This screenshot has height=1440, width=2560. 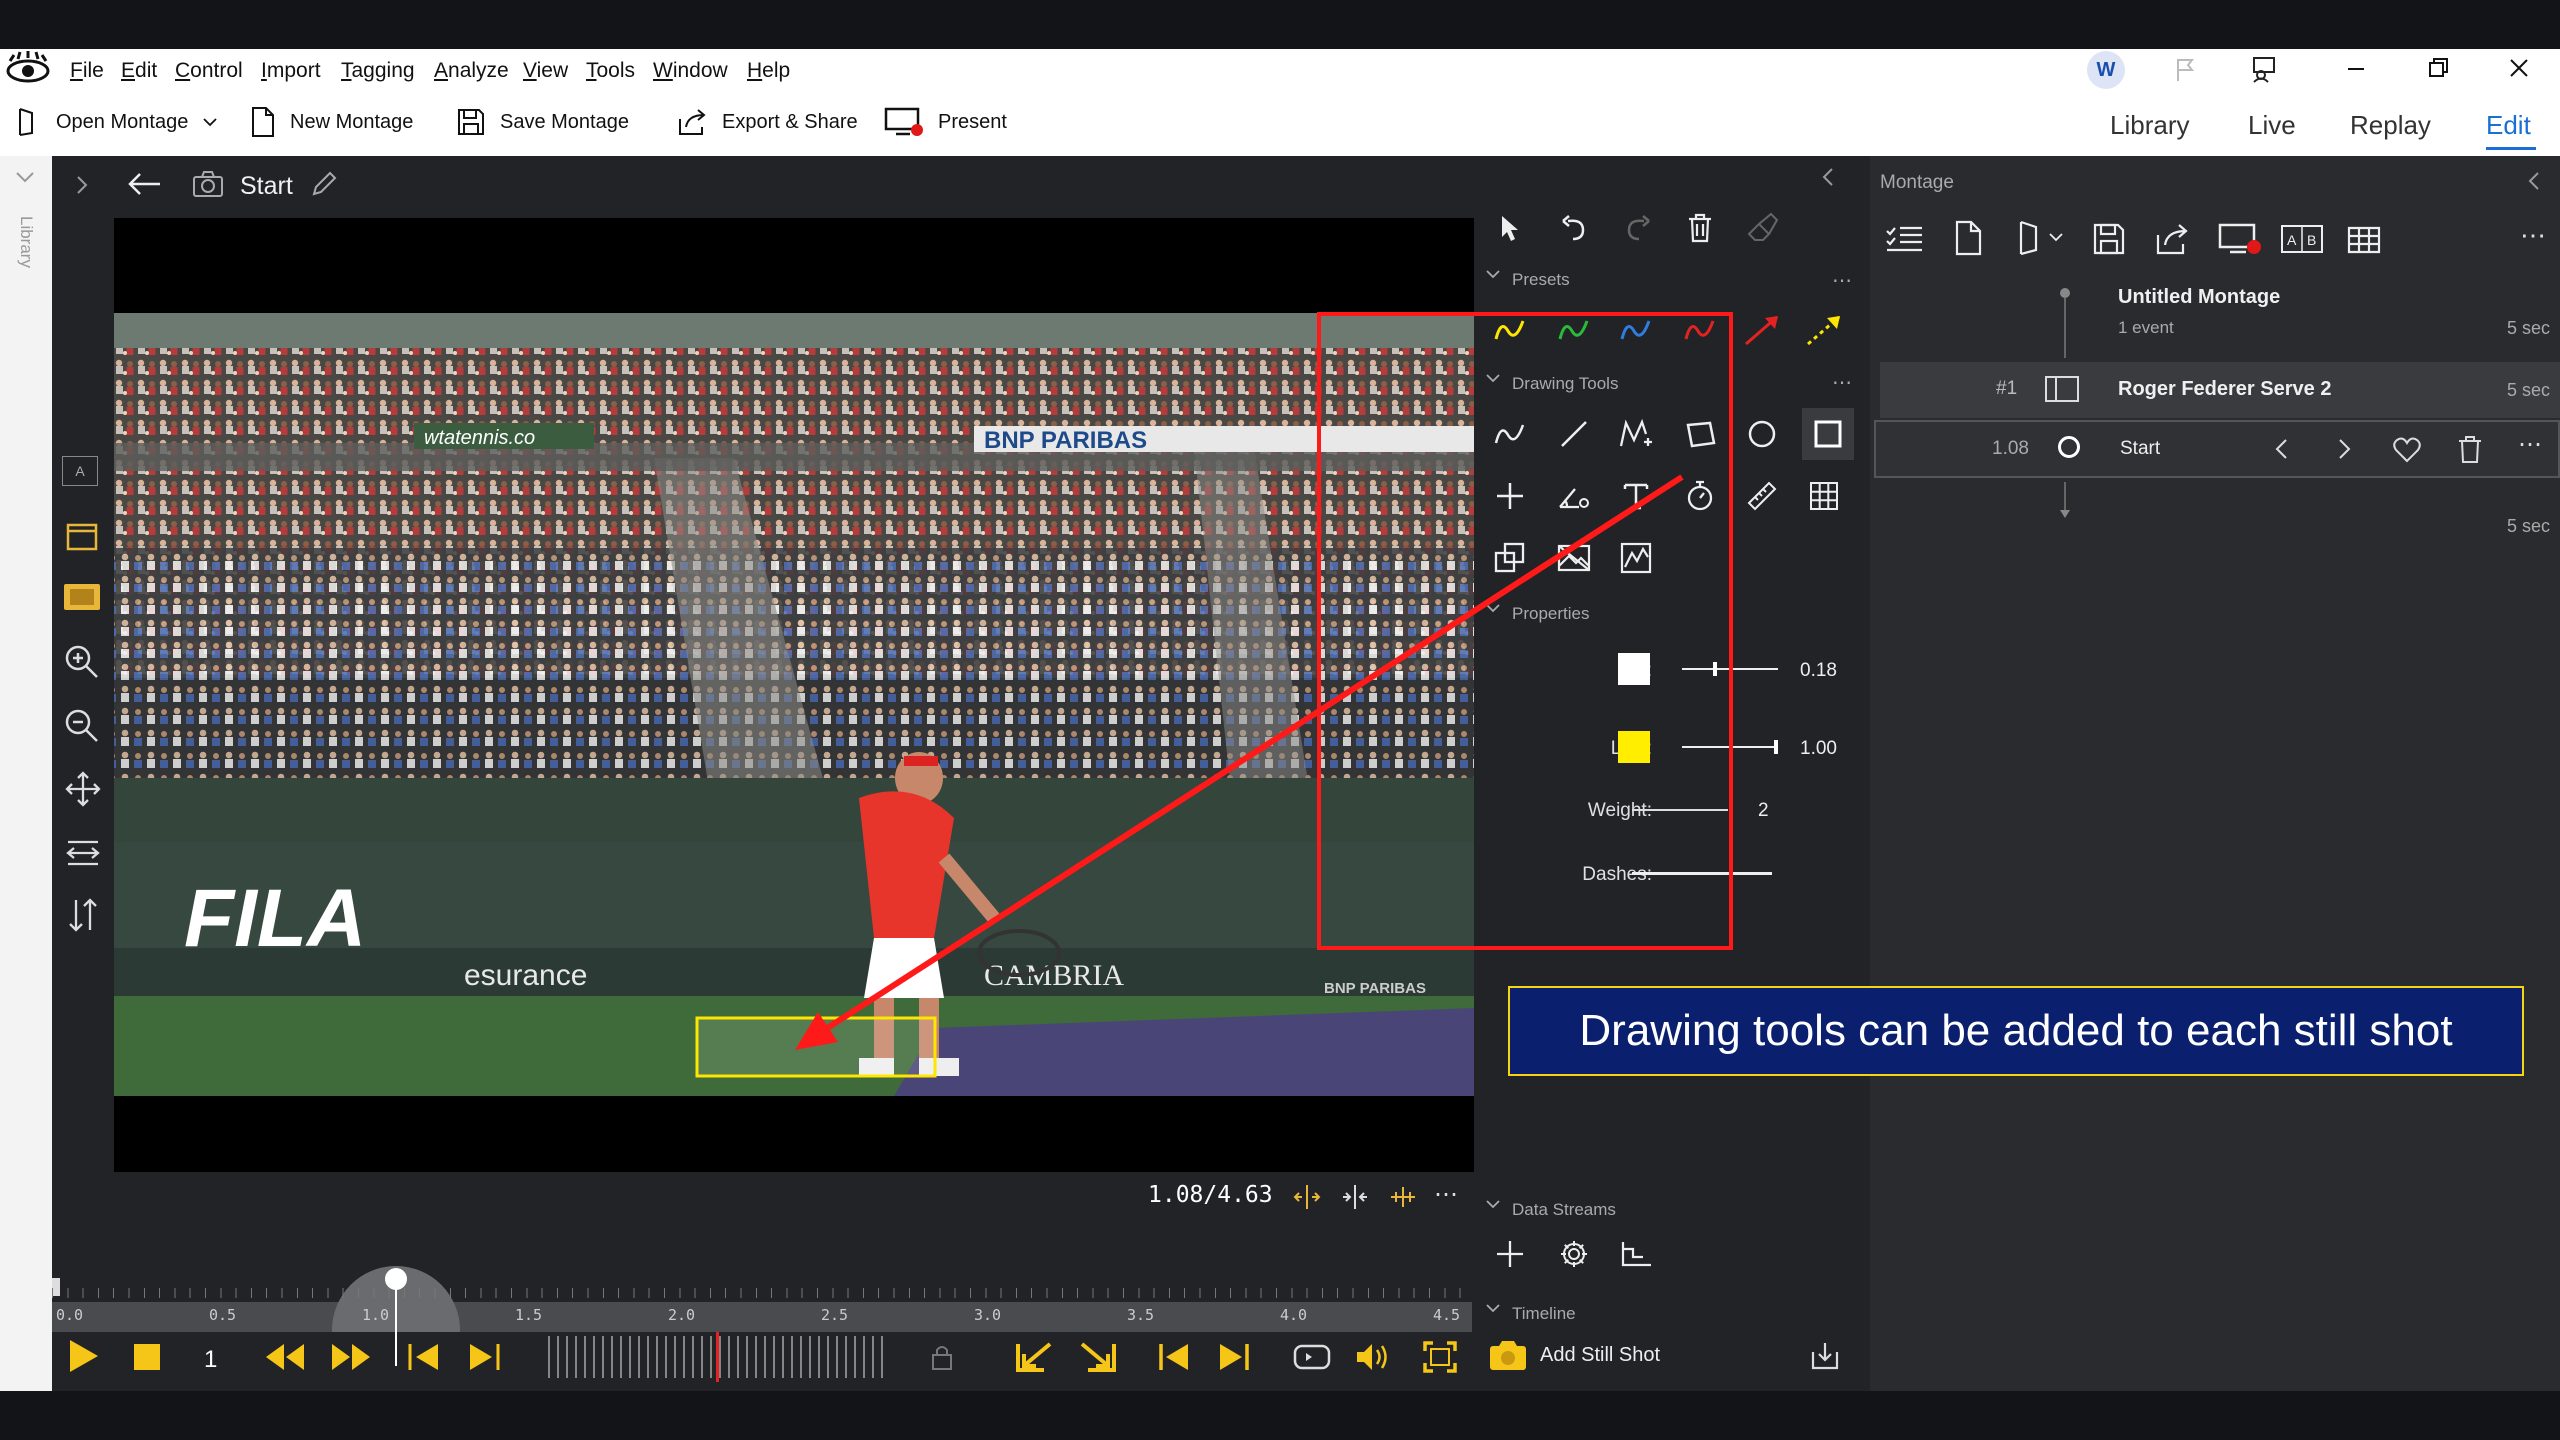 I want to click on axis-chart-icon, so click(x=1636, y=1254).